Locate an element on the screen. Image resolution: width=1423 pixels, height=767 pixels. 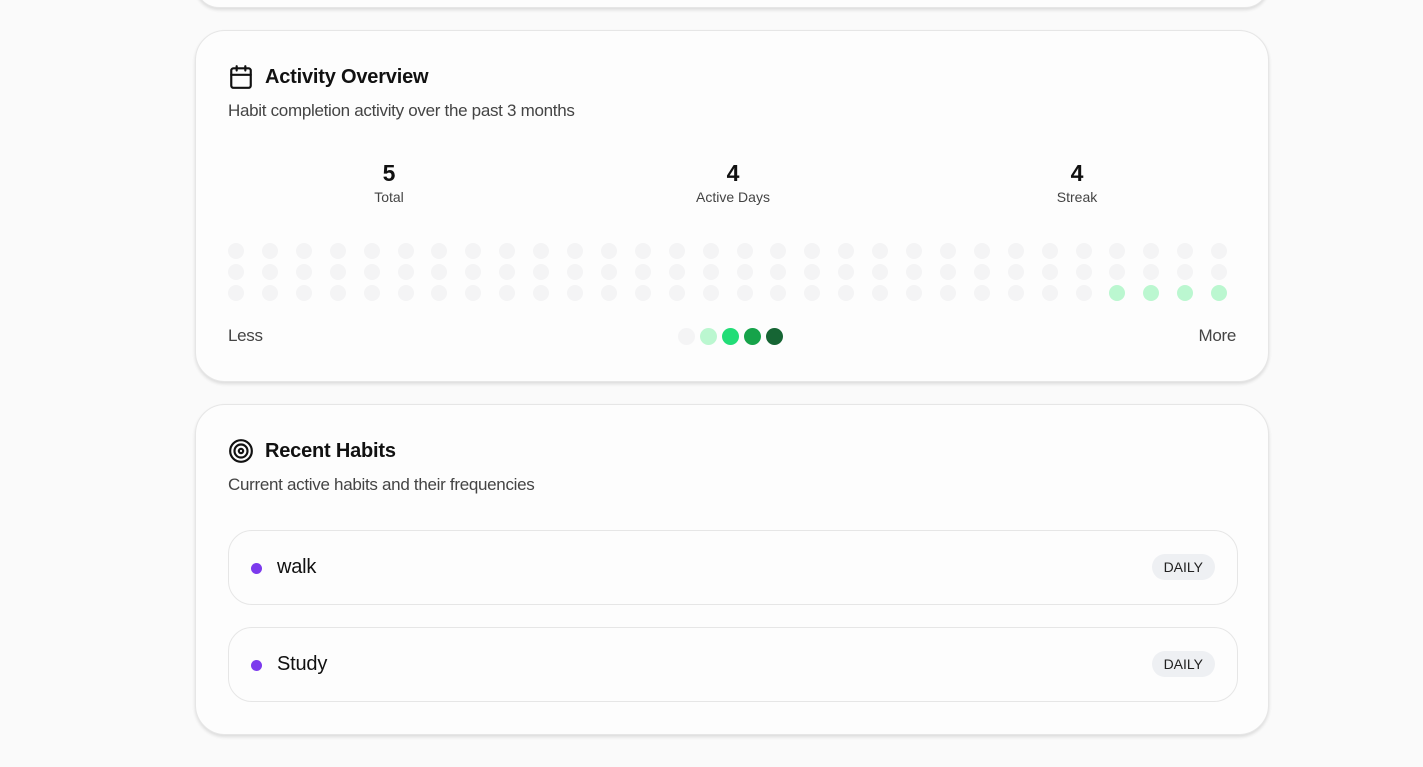
stat-streak: 4 Streak is located at coordinates (1077, 182).